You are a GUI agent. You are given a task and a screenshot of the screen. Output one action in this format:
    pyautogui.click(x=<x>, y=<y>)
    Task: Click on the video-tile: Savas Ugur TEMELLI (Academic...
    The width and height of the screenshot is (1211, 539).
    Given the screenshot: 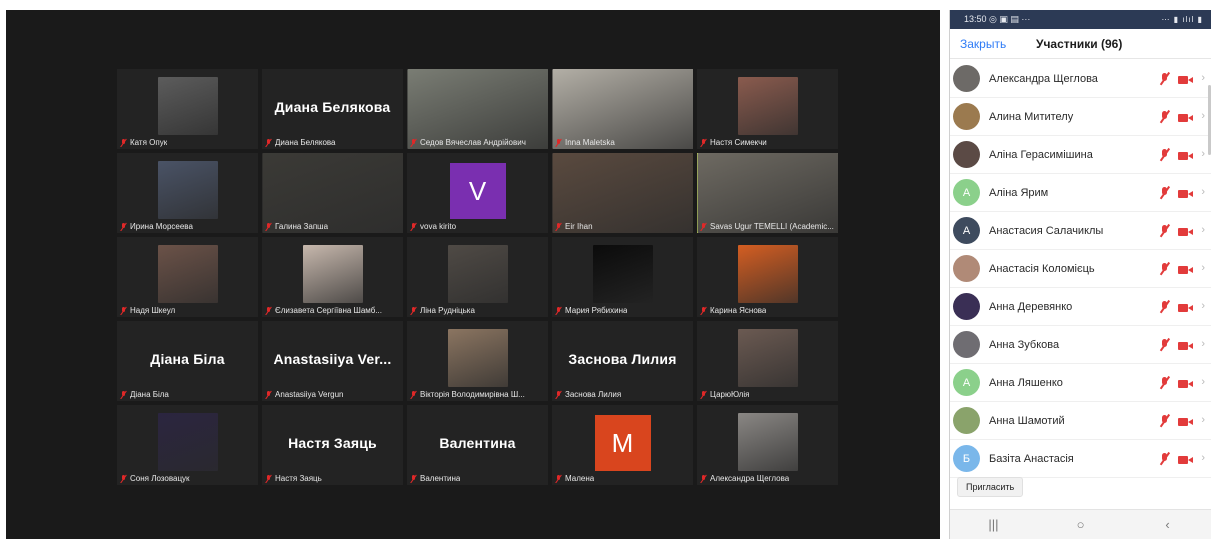 What is the action you would take?
    pyautogui.click(x=767, y=193)
    